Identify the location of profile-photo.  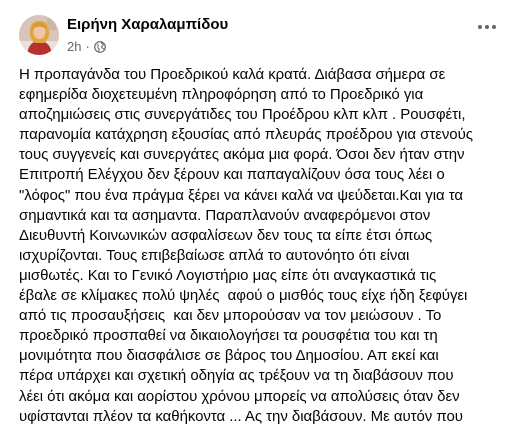
(39, 35).